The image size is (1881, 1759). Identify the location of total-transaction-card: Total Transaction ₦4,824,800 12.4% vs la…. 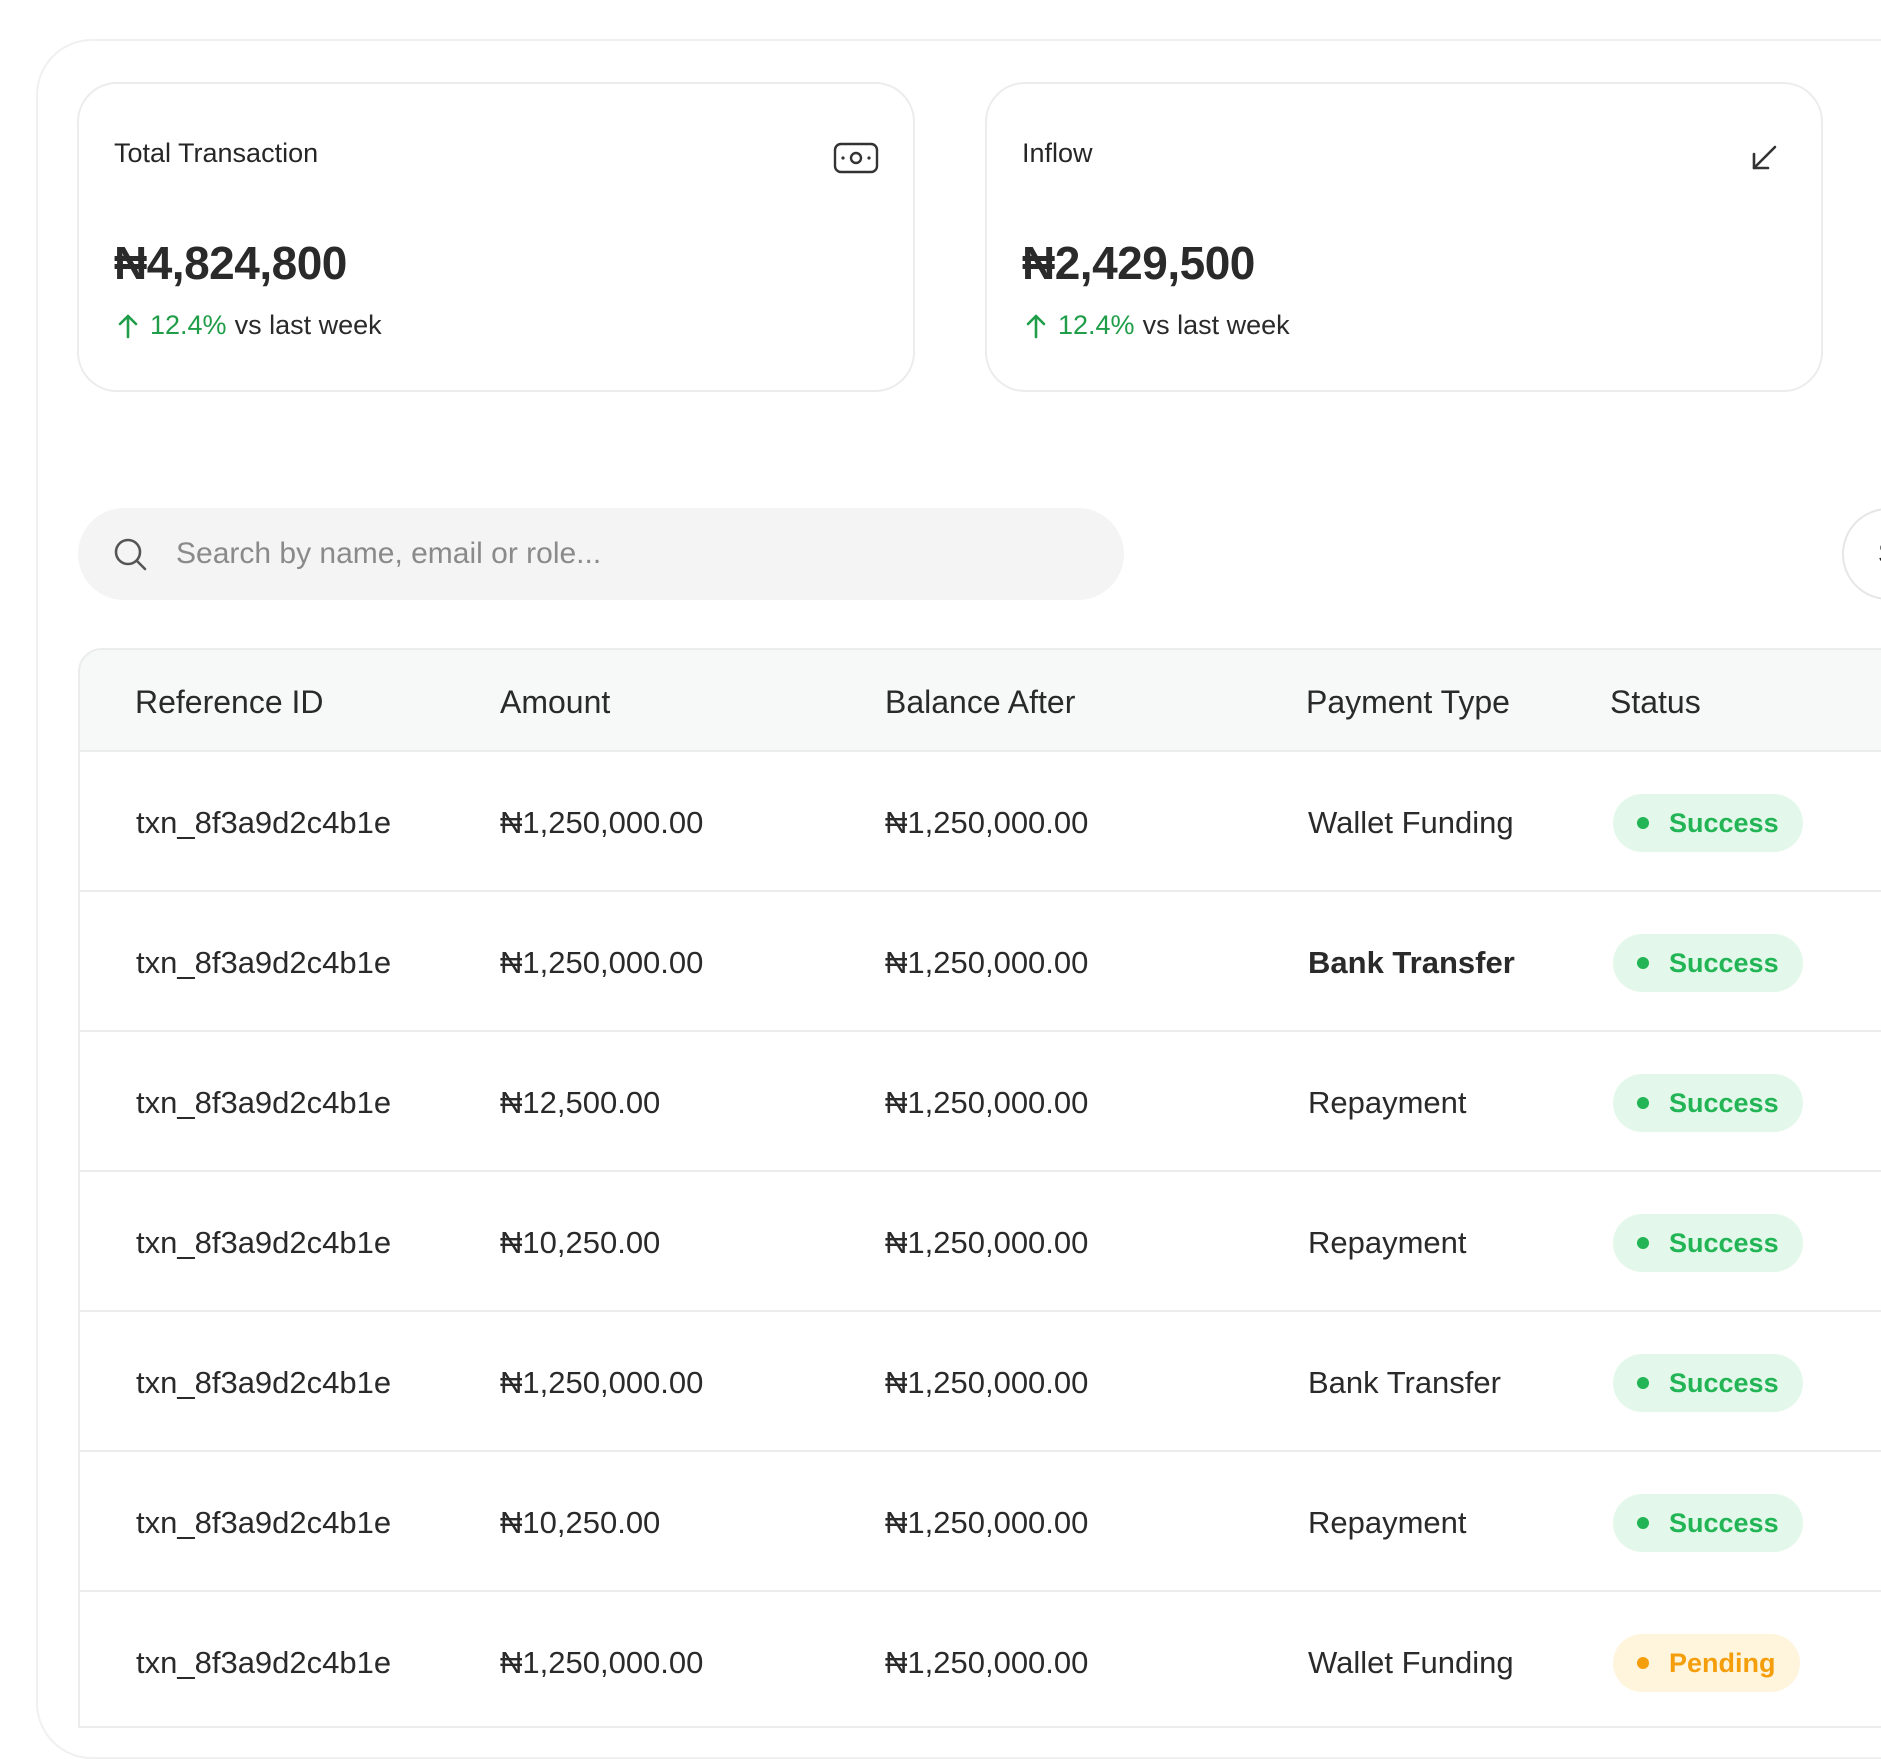
(496, 237).